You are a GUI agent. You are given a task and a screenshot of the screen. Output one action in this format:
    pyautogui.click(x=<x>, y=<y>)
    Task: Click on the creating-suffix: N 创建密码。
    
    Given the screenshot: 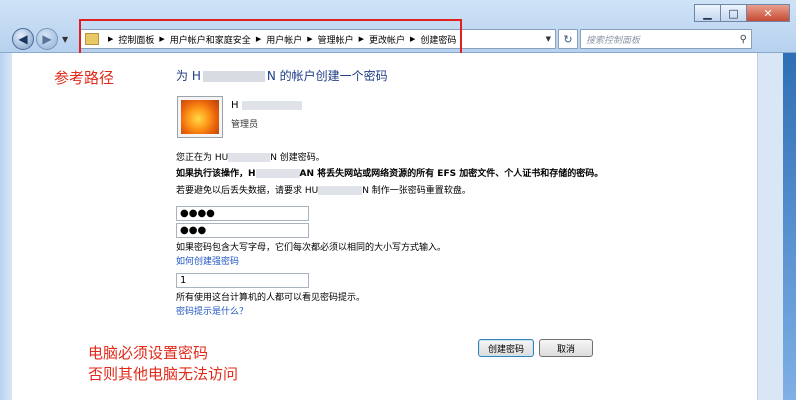 What is the action you would take?
    pyautogui.click(x=297, y=158)
    